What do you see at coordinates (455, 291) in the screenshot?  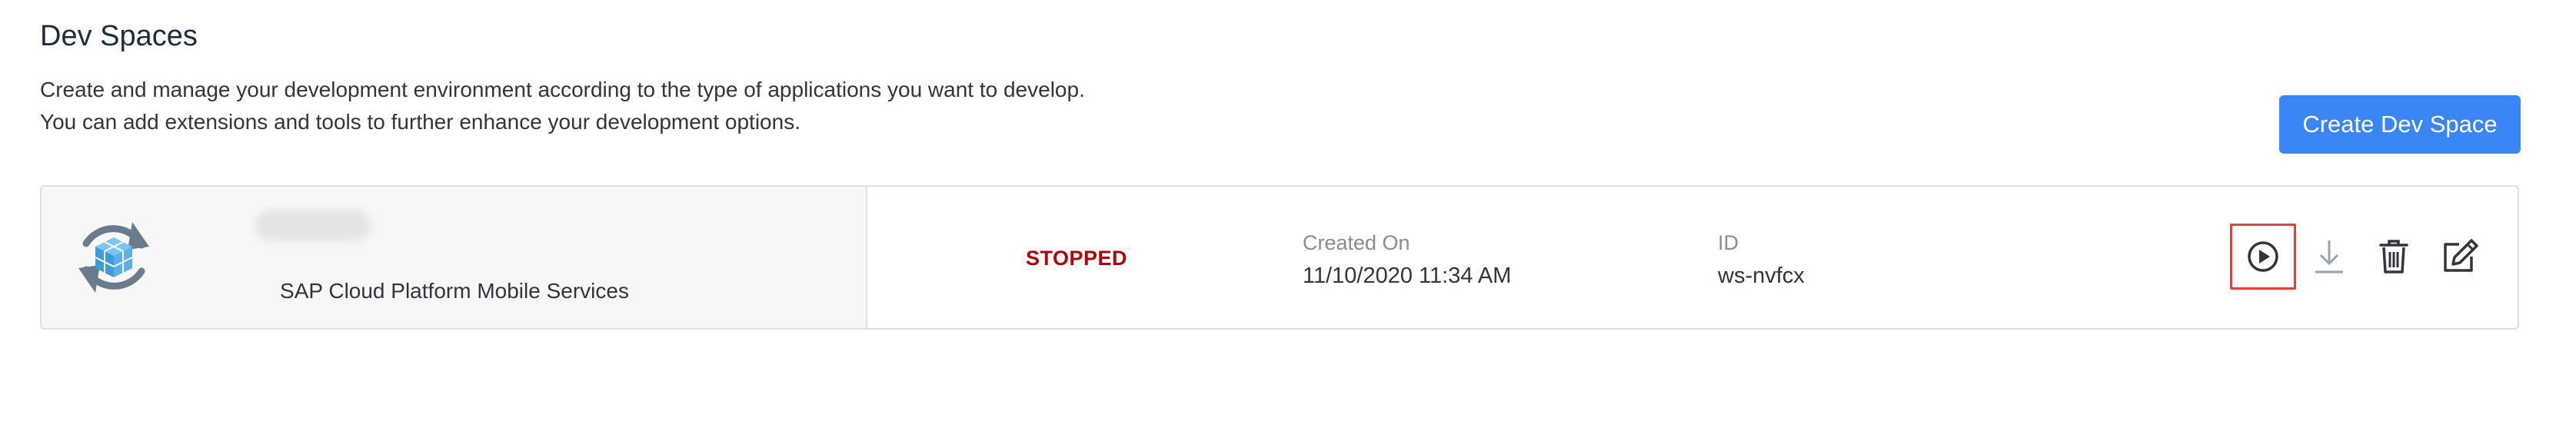 I see `devspace-type: SAP Cloud Platform Mobile Services` at bounding box center [455, 291].